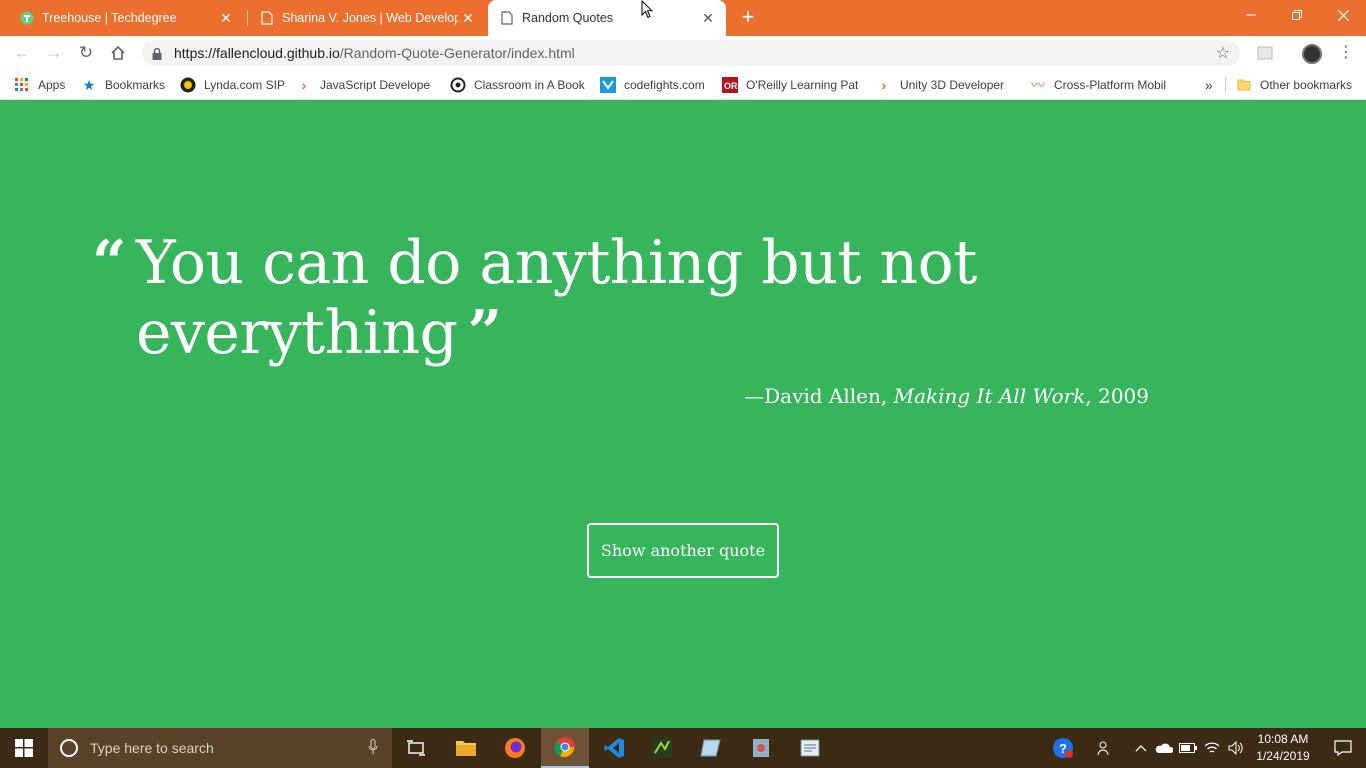  I want to click on firefox-icon, so click(515, 748).